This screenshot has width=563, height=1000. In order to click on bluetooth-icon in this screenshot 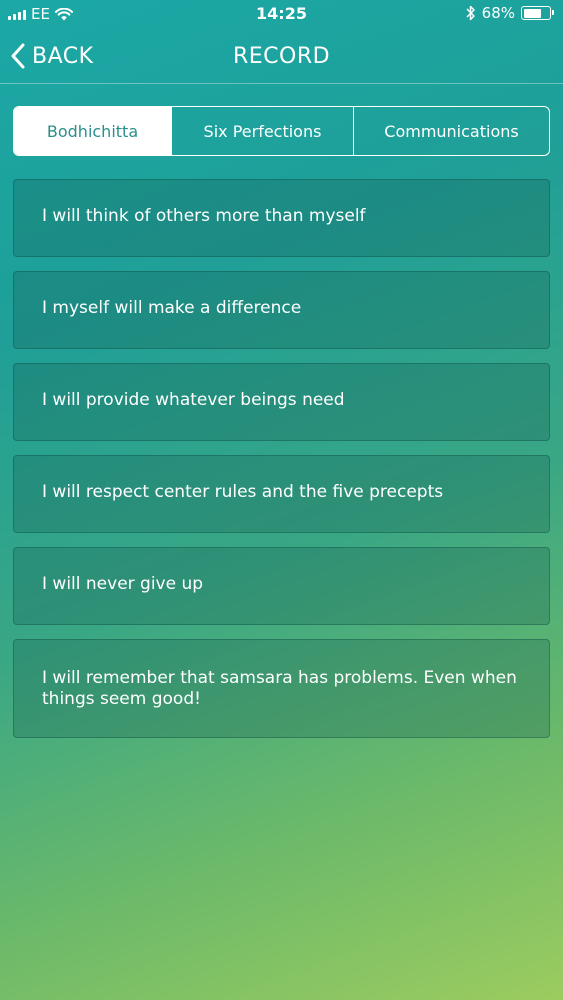, I will do `click(470, 13)`.